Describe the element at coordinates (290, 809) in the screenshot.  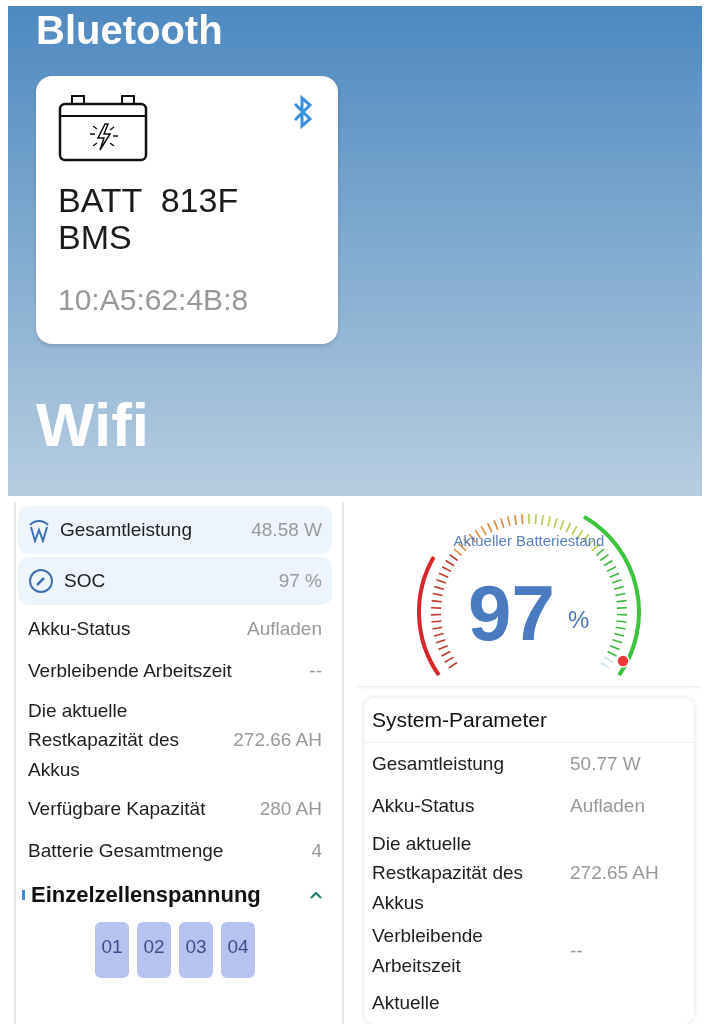
I see `row-value: 280 AH` at that location.